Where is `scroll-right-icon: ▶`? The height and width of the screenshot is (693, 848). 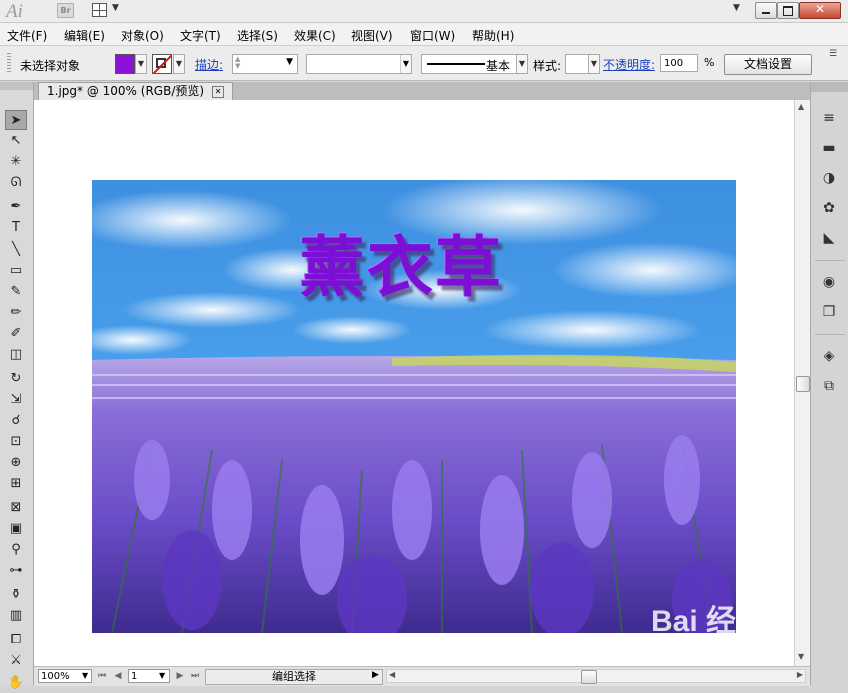
scroll-right-icon: ▶ is located at coordinates (800, 674).